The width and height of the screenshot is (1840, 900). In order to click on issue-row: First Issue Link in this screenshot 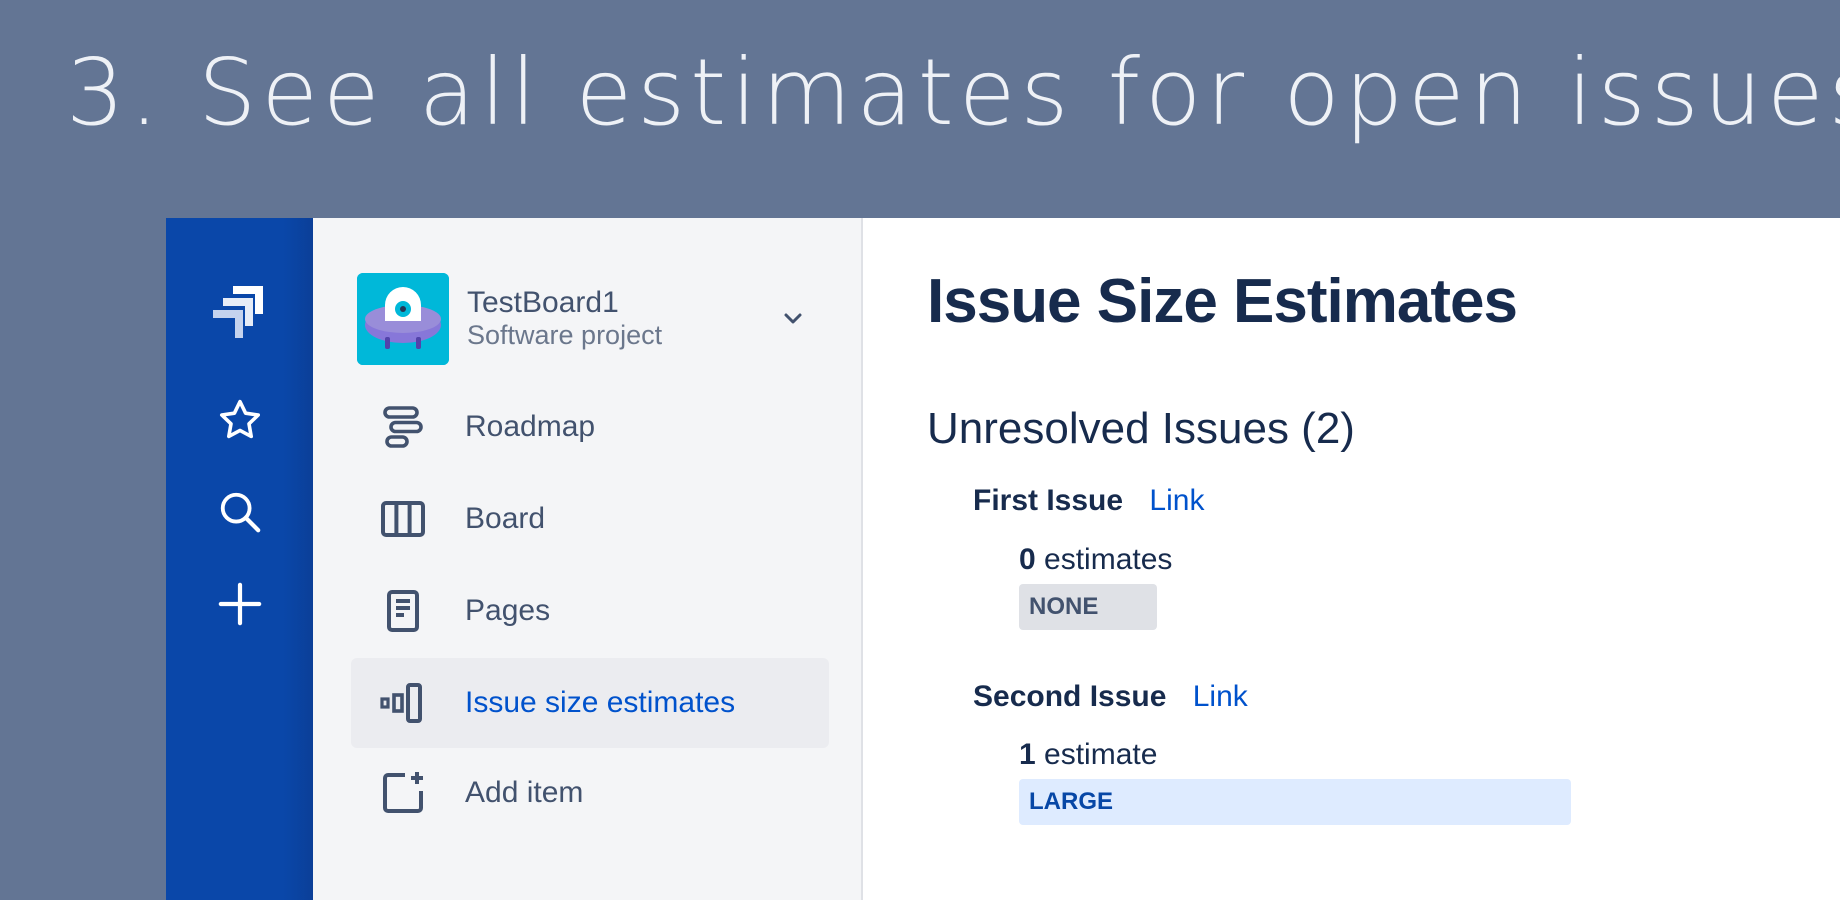, I will do `click(1088, 501)`.